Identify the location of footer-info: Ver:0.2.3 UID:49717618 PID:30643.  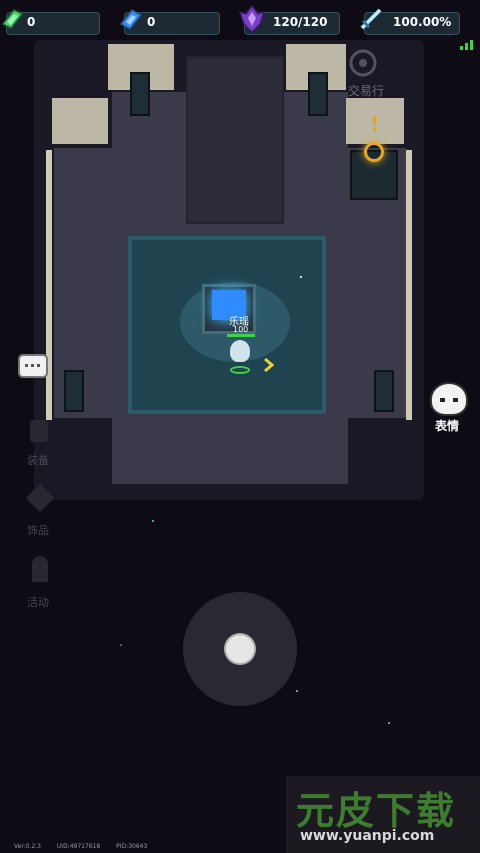
(80, 846).